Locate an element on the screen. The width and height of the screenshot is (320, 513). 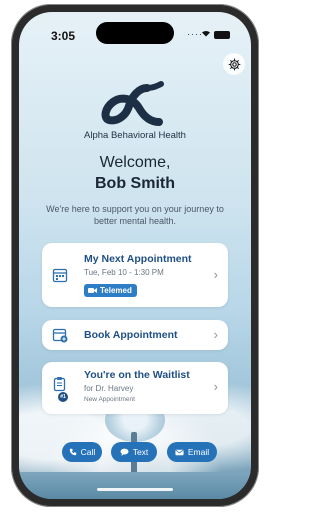
gear-icon is located at coordinates (234, 64).